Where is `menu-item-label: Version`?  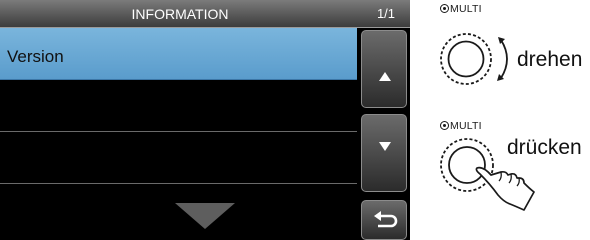 menu-item-label: Version is located at coordinates (35, 56).